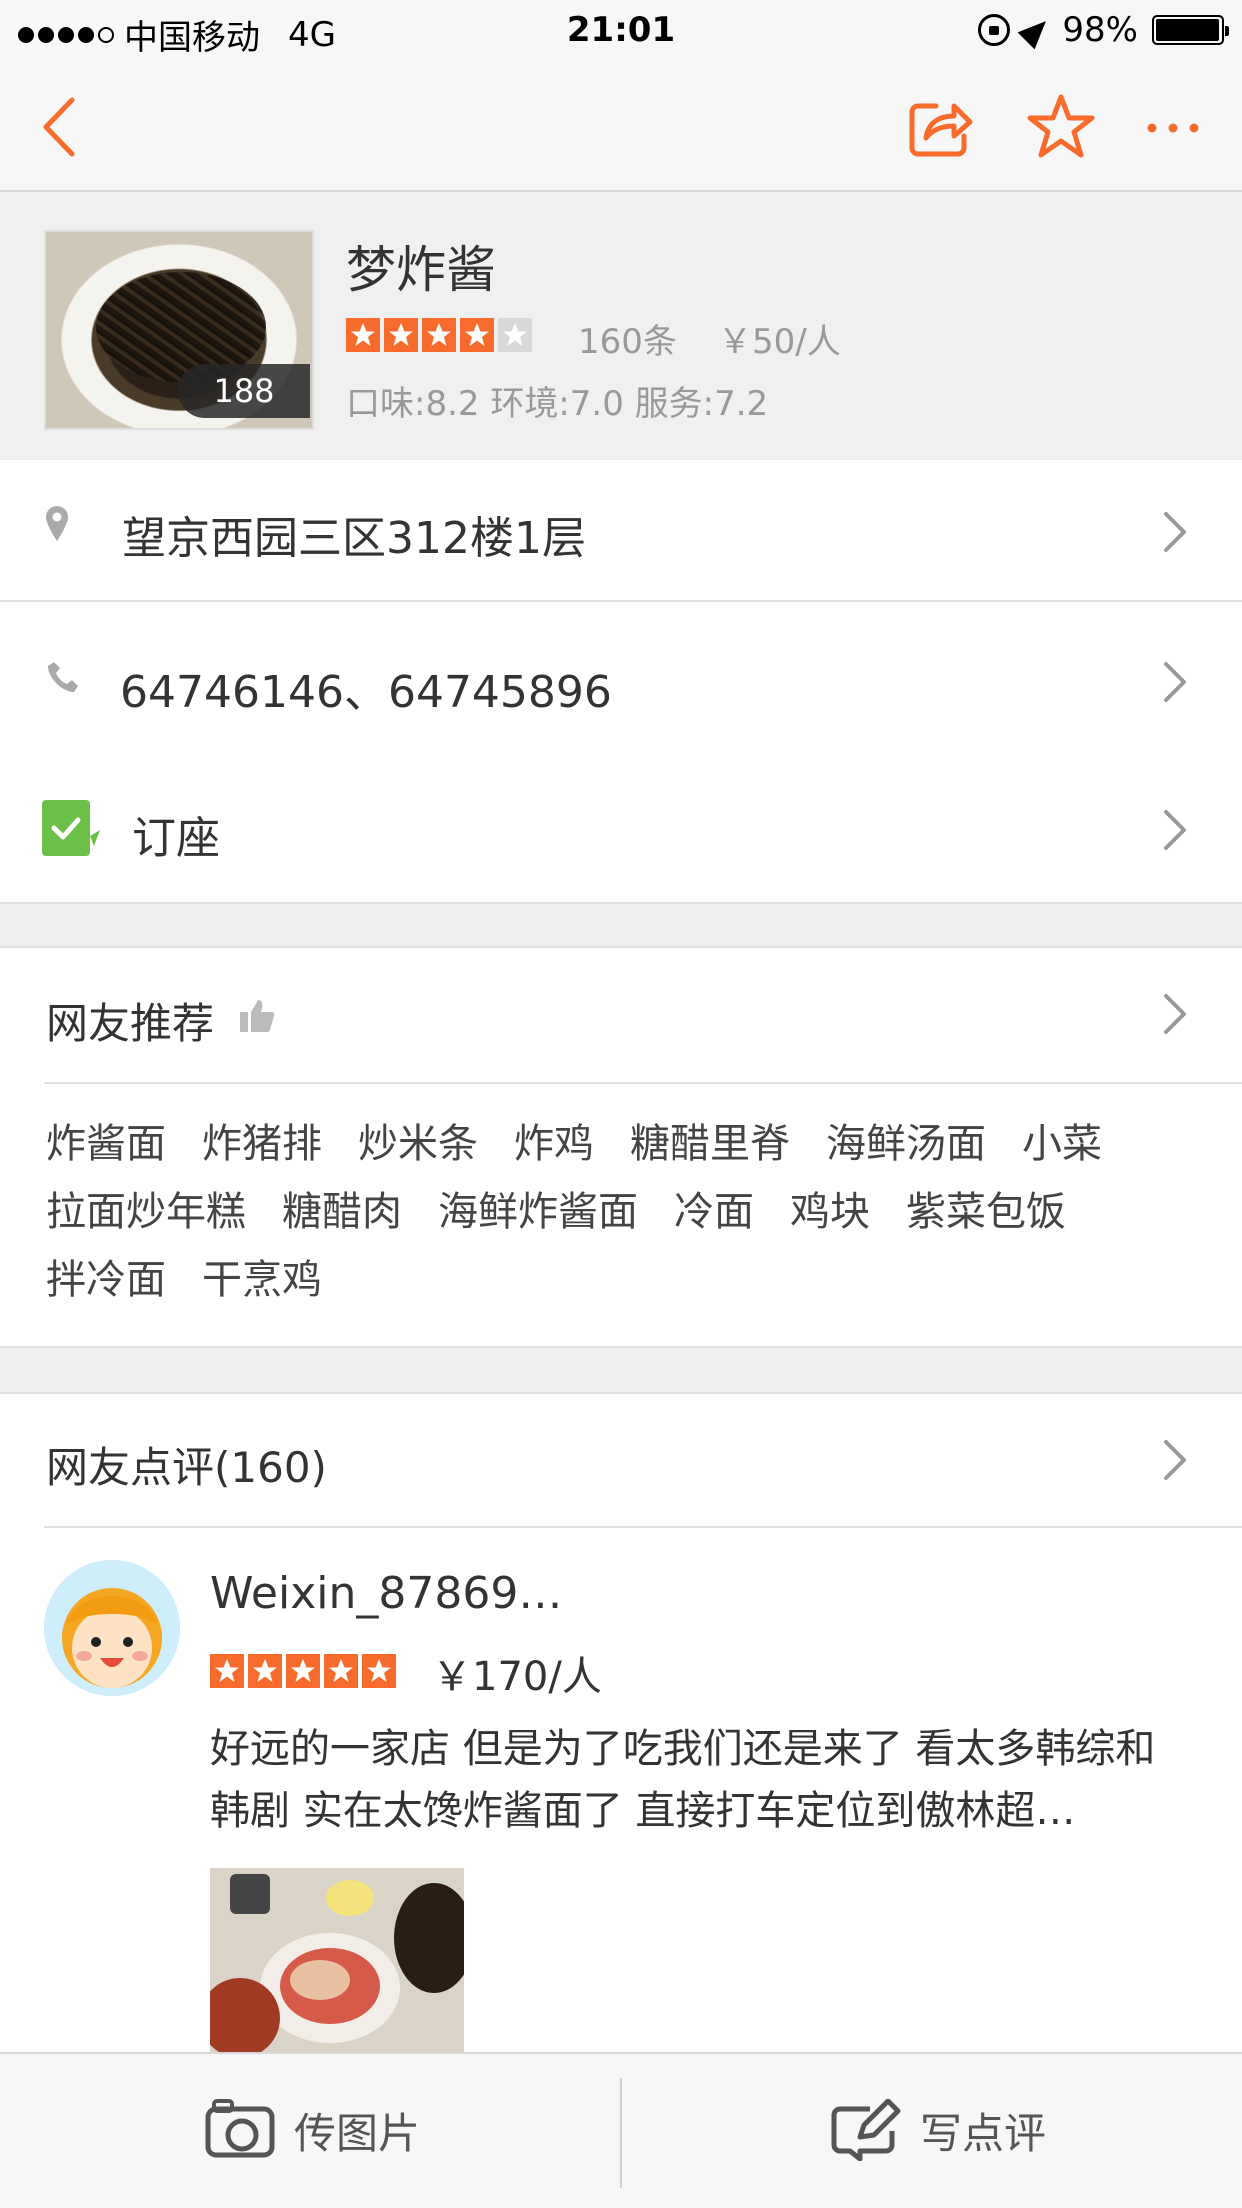  I want to click on write-review-label: 写点评, so click(983, 2133).